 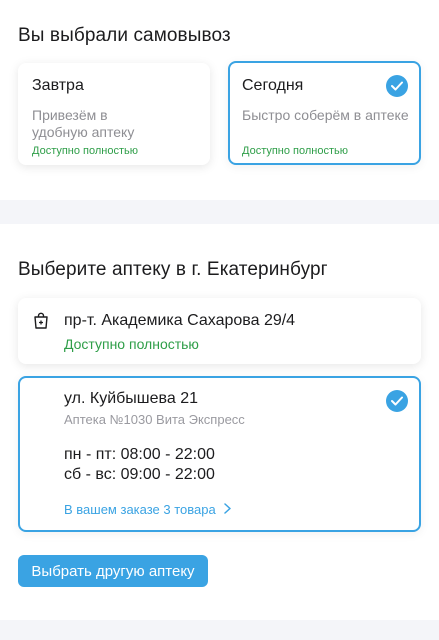 What do you see at coordinates (219, 630) in the screenshot?
I see `bottom-band` at bounding box center [219, 630].